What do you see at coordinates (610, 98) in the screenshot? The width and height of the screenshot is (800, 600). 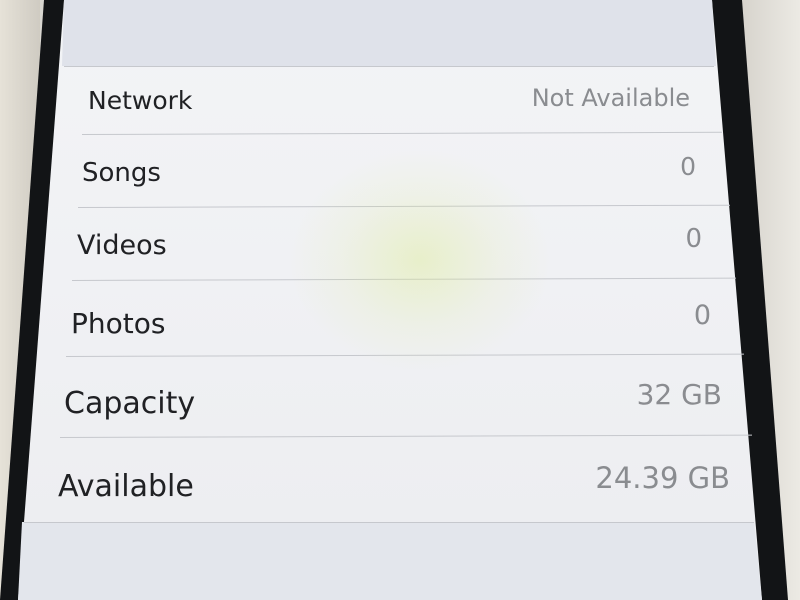 I see `row-value: Not Available` at bounding box center [610, 98].